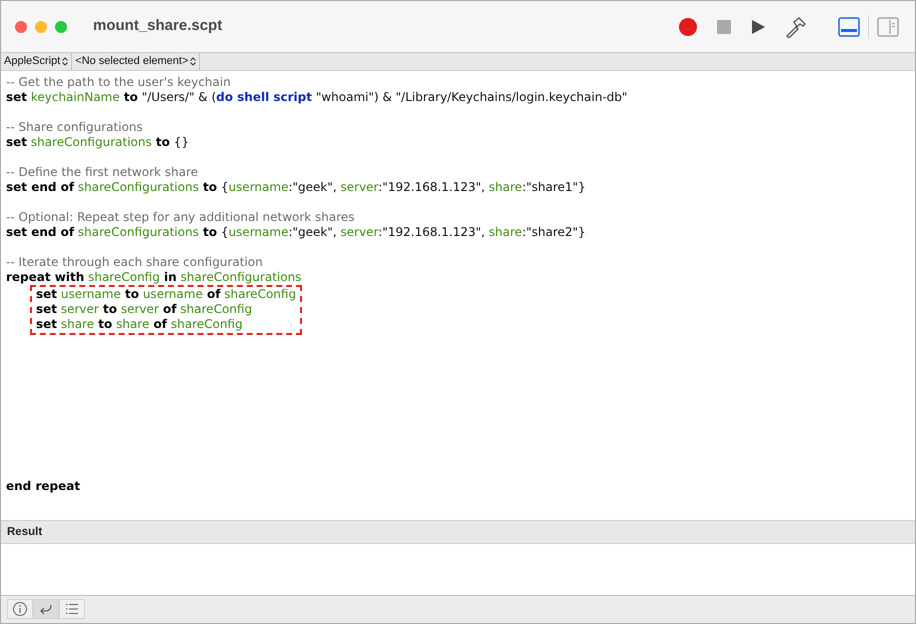 Image resolution: width=916 pixels, height=624 pixels. I want to click on close-button, so click(21, 26).